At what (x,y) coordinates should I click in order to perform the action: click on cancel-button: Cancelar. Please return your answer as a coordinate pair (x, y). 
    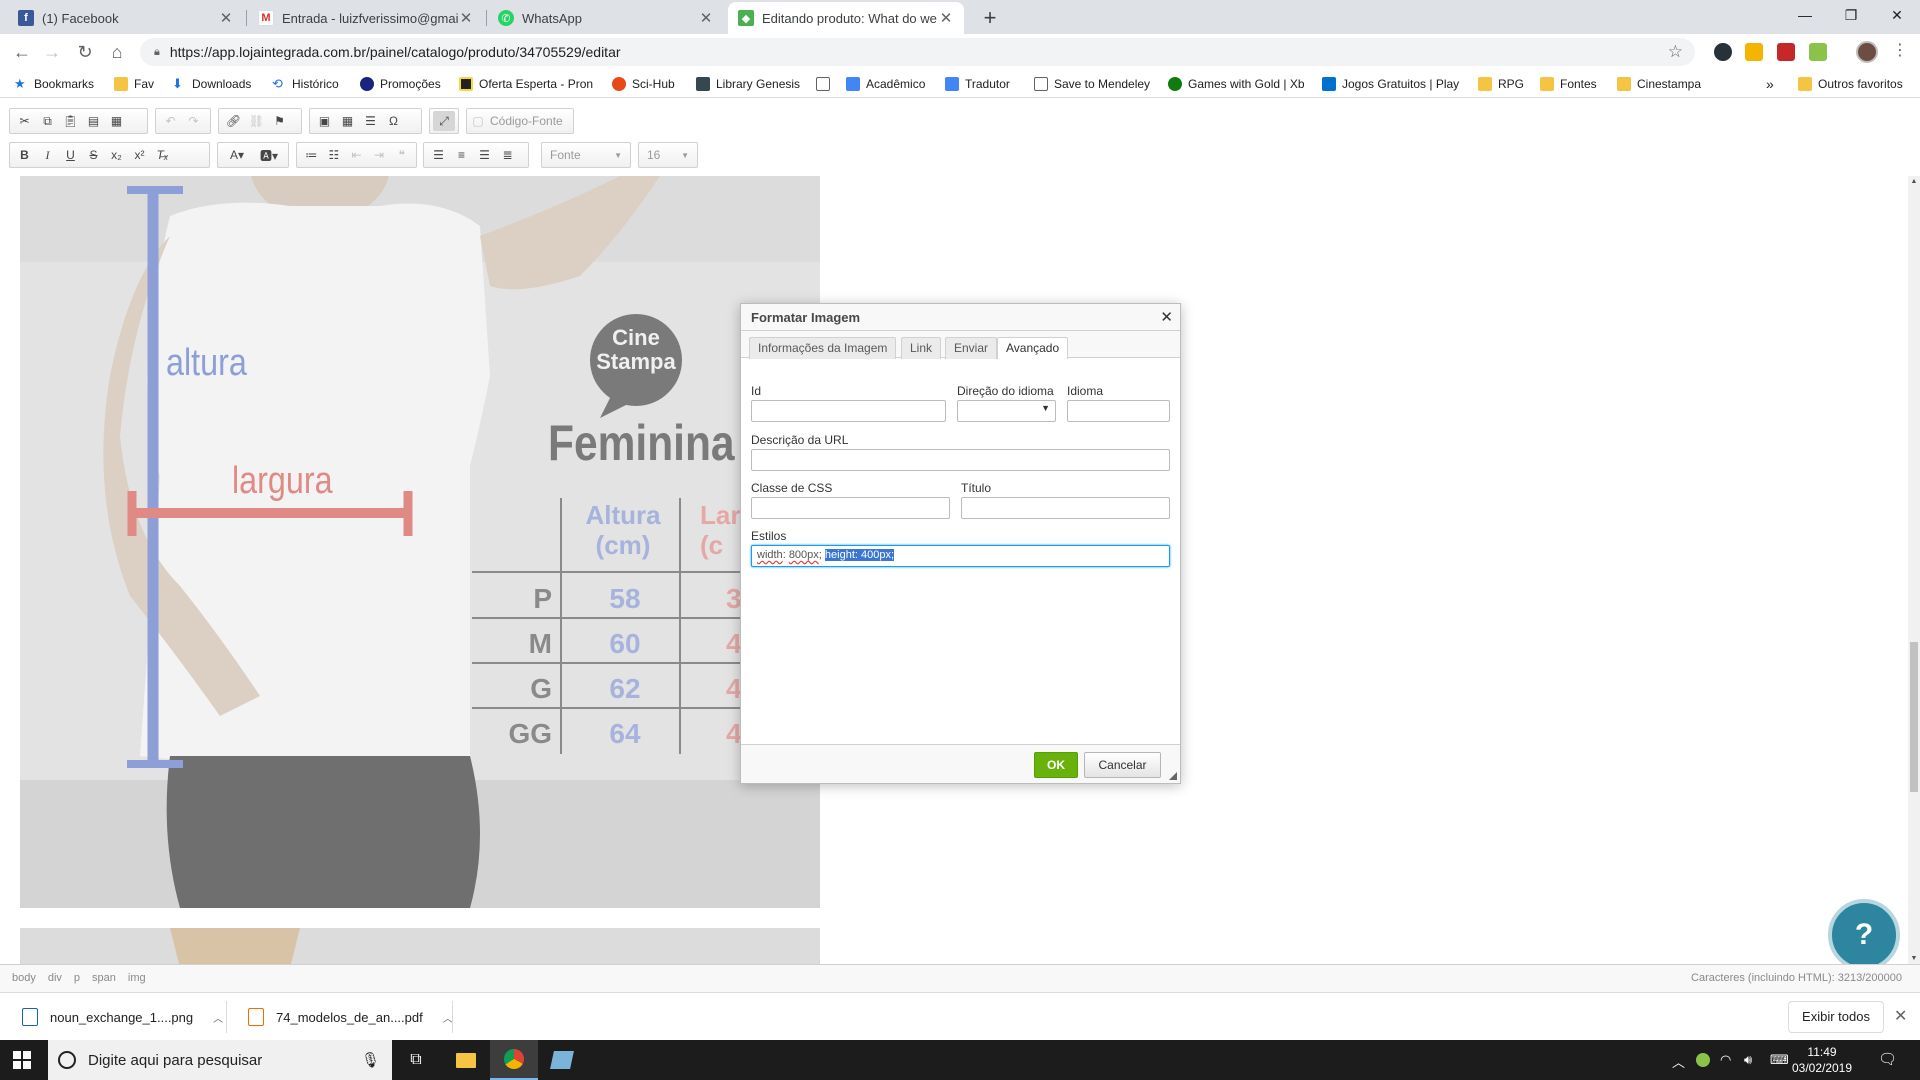
    Looking at the image, I should click on (1122, 765).